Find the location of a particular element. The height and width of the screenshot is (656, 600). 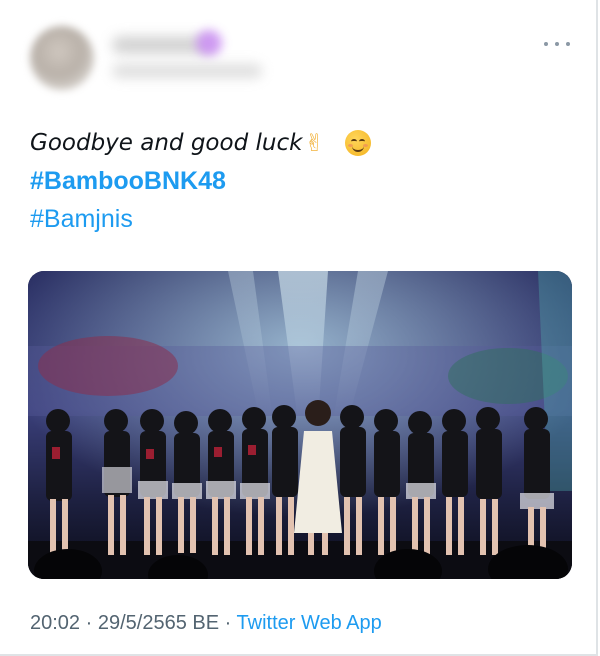

hashtag-bamjnis: #Bamjnis is located at coordinates (200, 219).